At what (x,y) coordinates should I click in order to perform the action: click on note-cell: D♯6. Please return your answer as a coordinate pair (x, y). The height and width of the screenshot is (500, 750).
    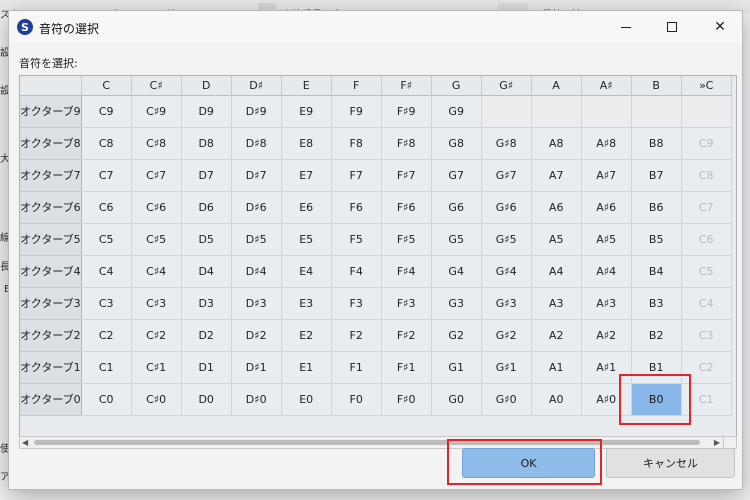
    Looking at the image, I should click on (256, 207).